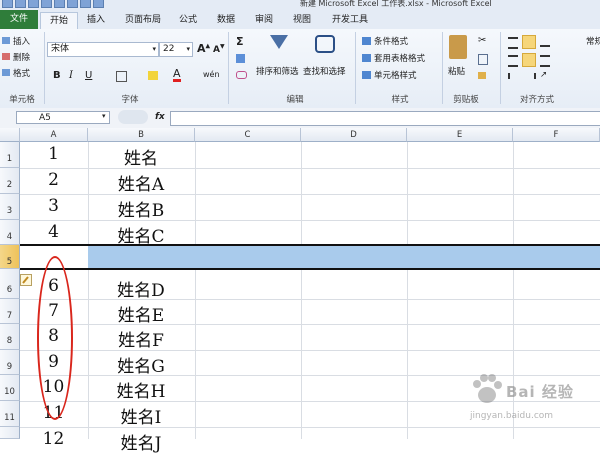  Describe the element at coordinates (460, 135) in the screenshot. I see `column-header-e: E` at that location.